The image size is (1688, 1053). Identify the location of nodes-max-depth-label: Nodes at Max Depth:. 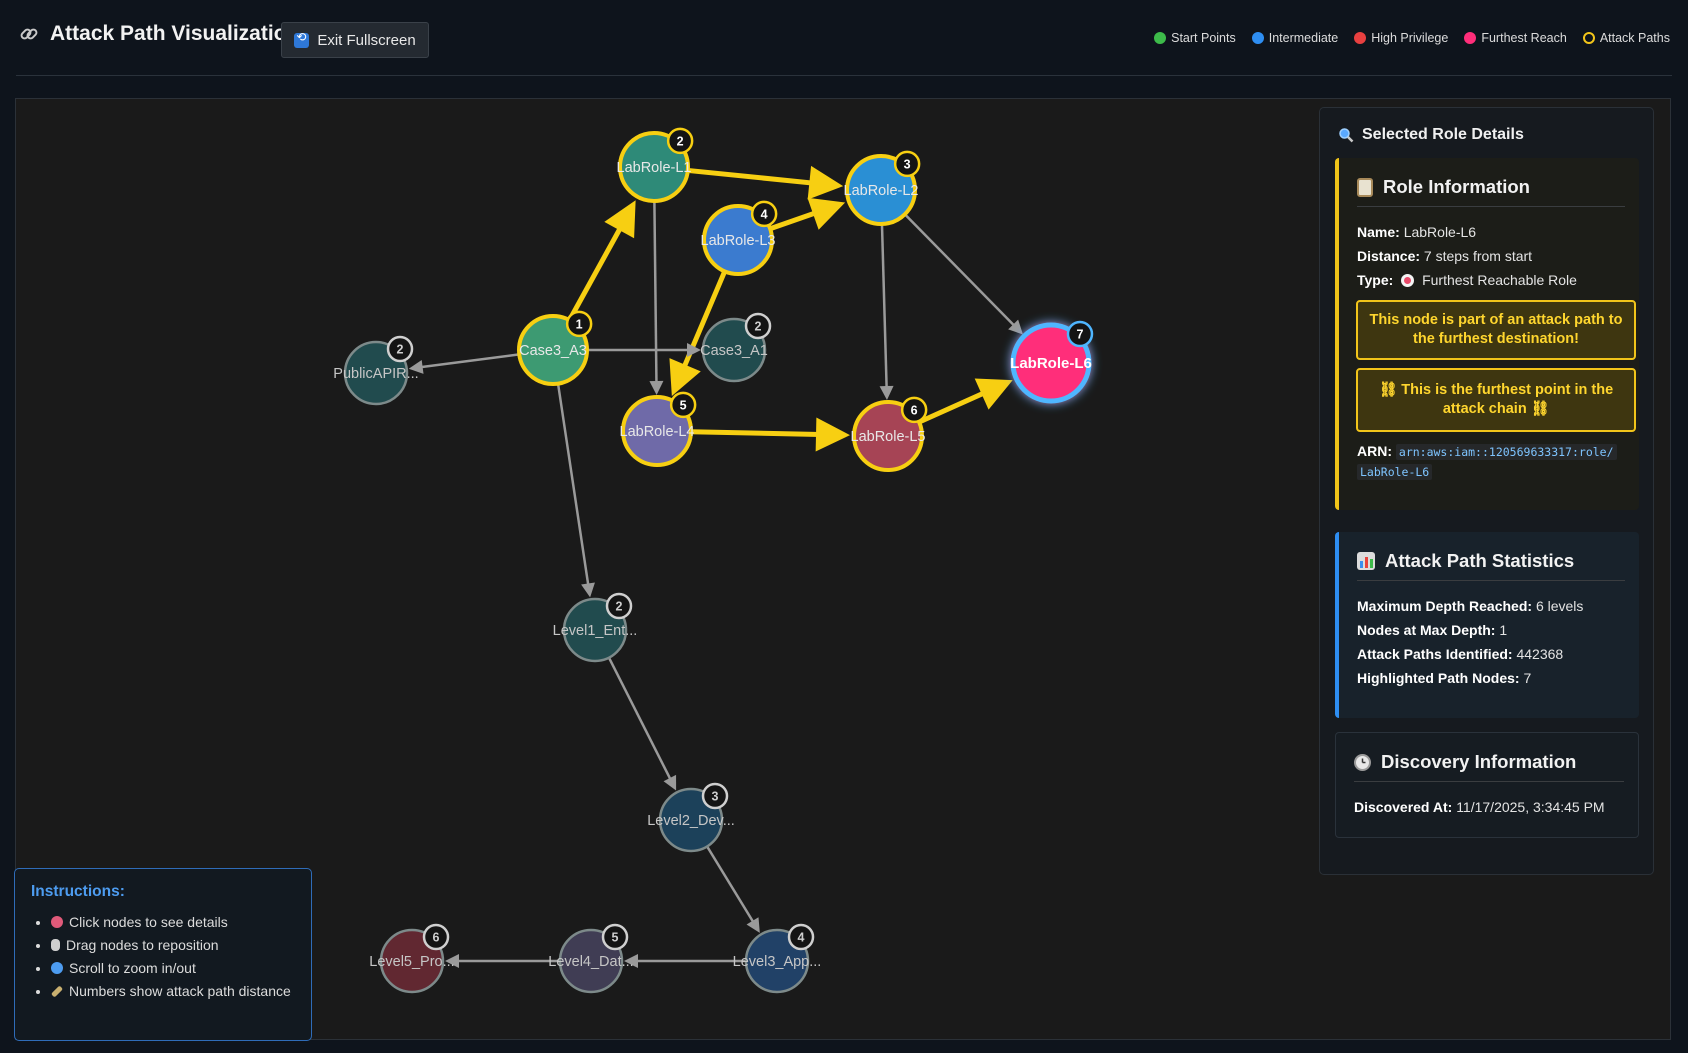
(1426, 630).